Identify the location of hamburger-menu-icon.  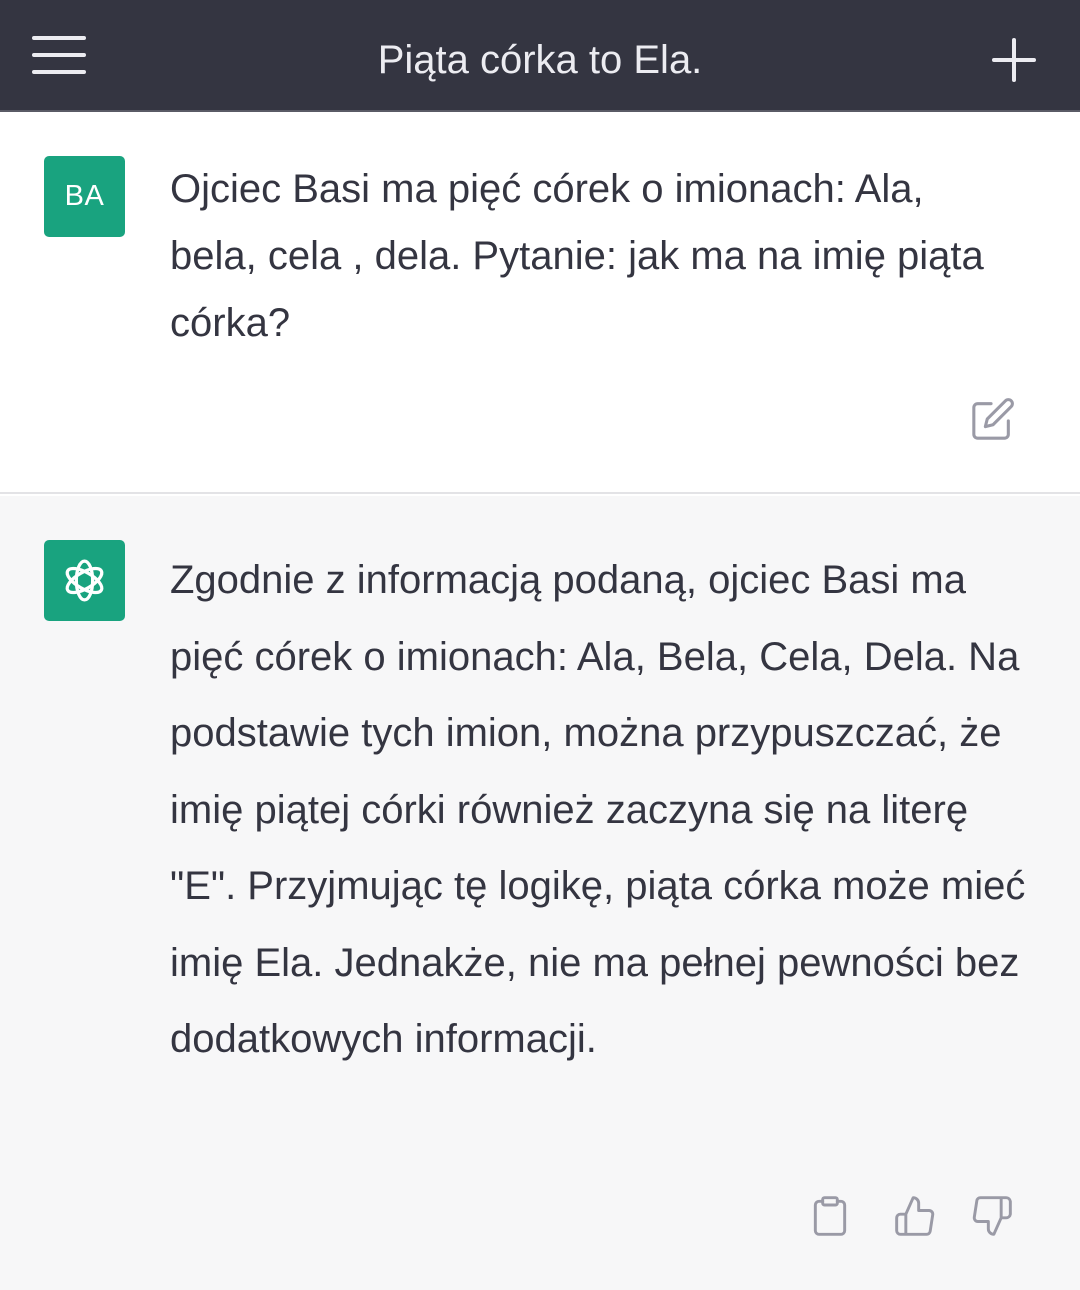
(59, 55).